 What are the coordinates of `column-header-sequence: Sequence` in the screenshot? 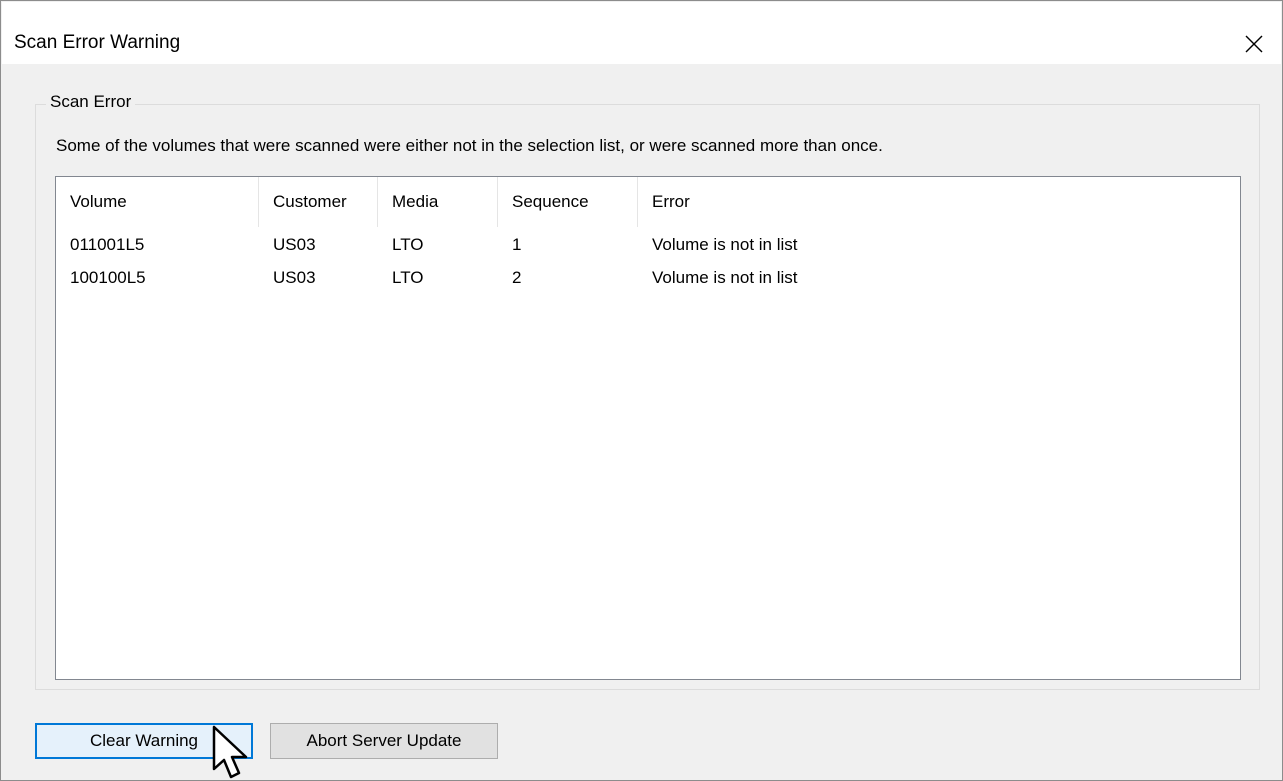 It's located at (568, 202).